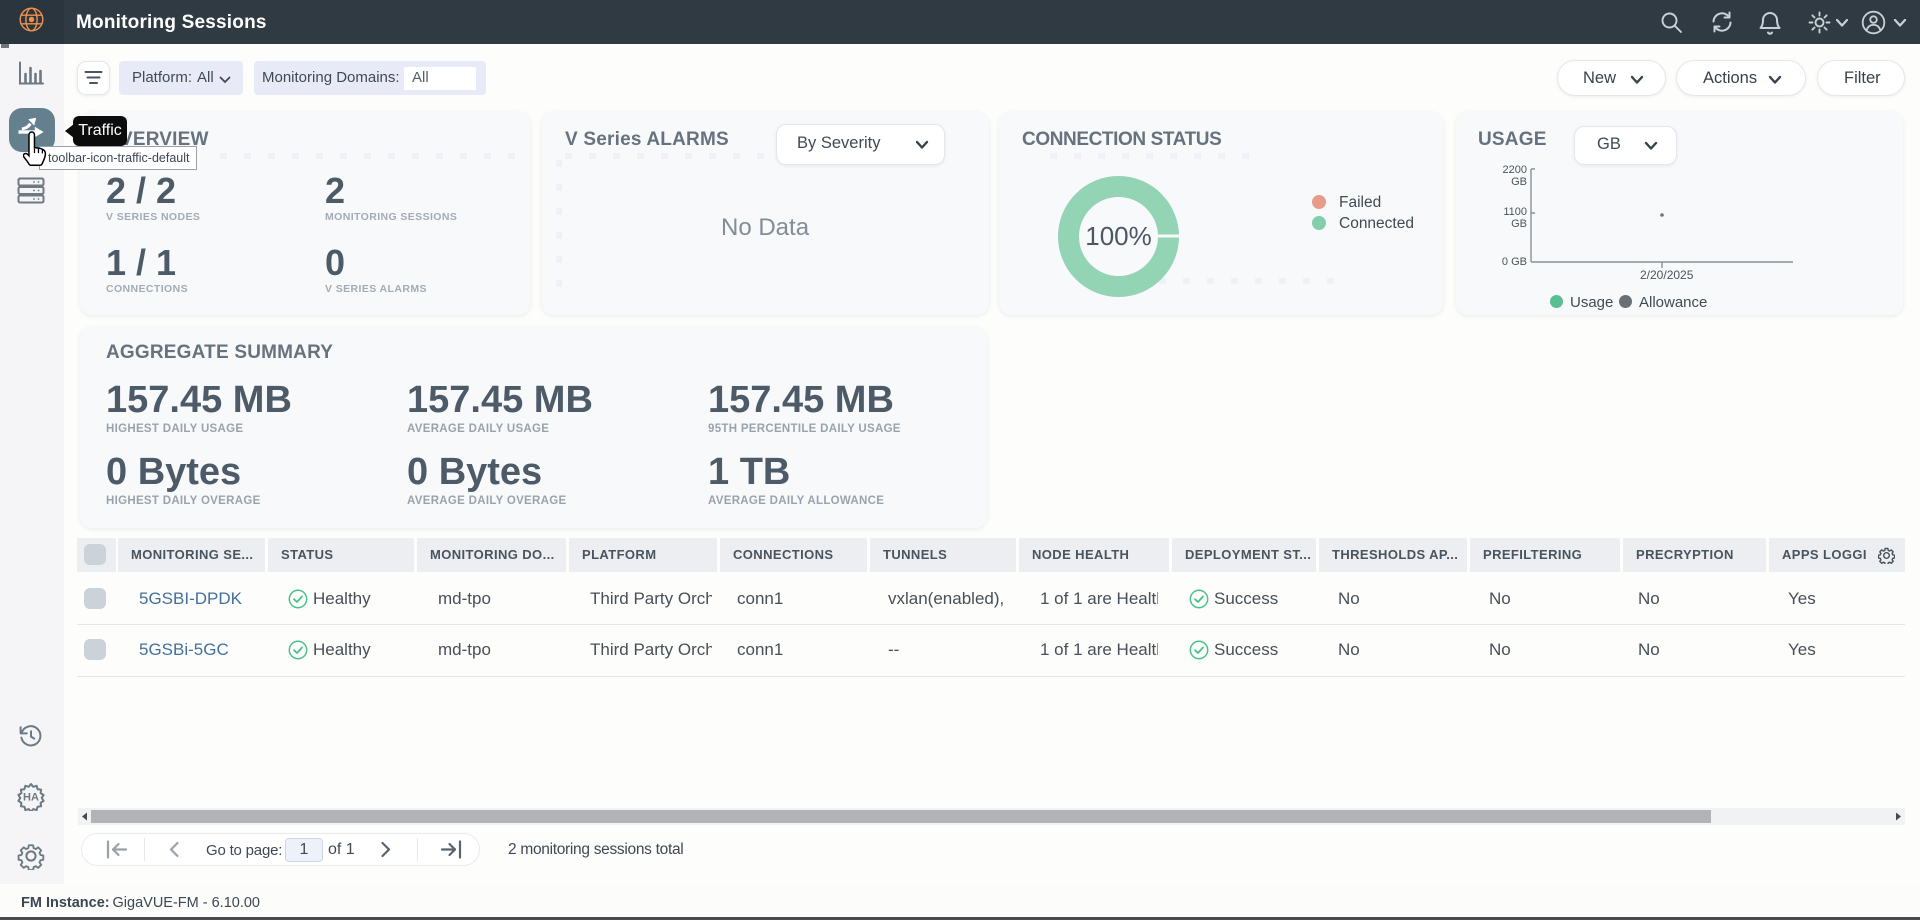 This screenshot has width=1920, height=920. What do you see at coordinates (31, 798) in the screenshot?
I see `svg-text: HA` at bounding box center [31, 798].